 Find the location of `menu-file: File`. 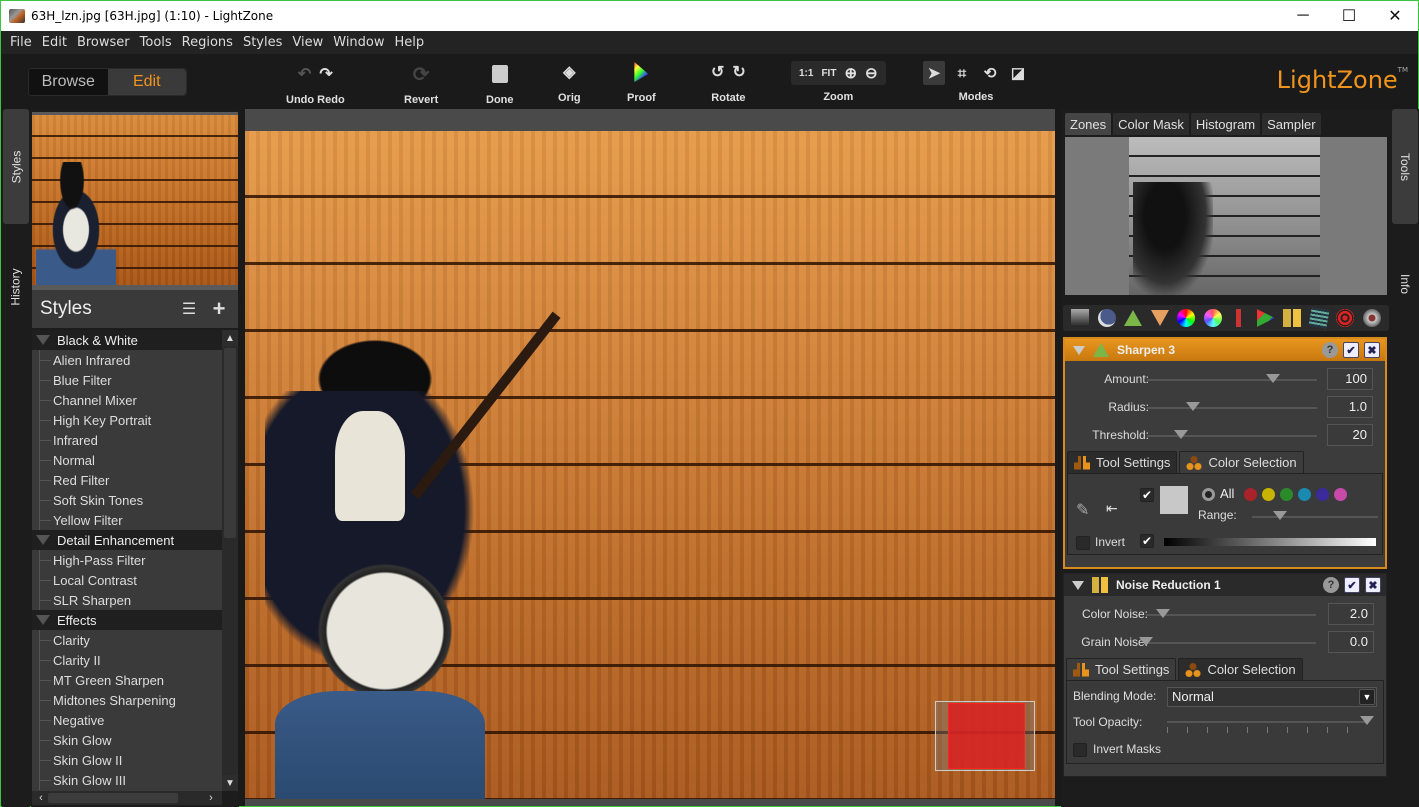

menu-file: File is located at coordinates (21, 42).